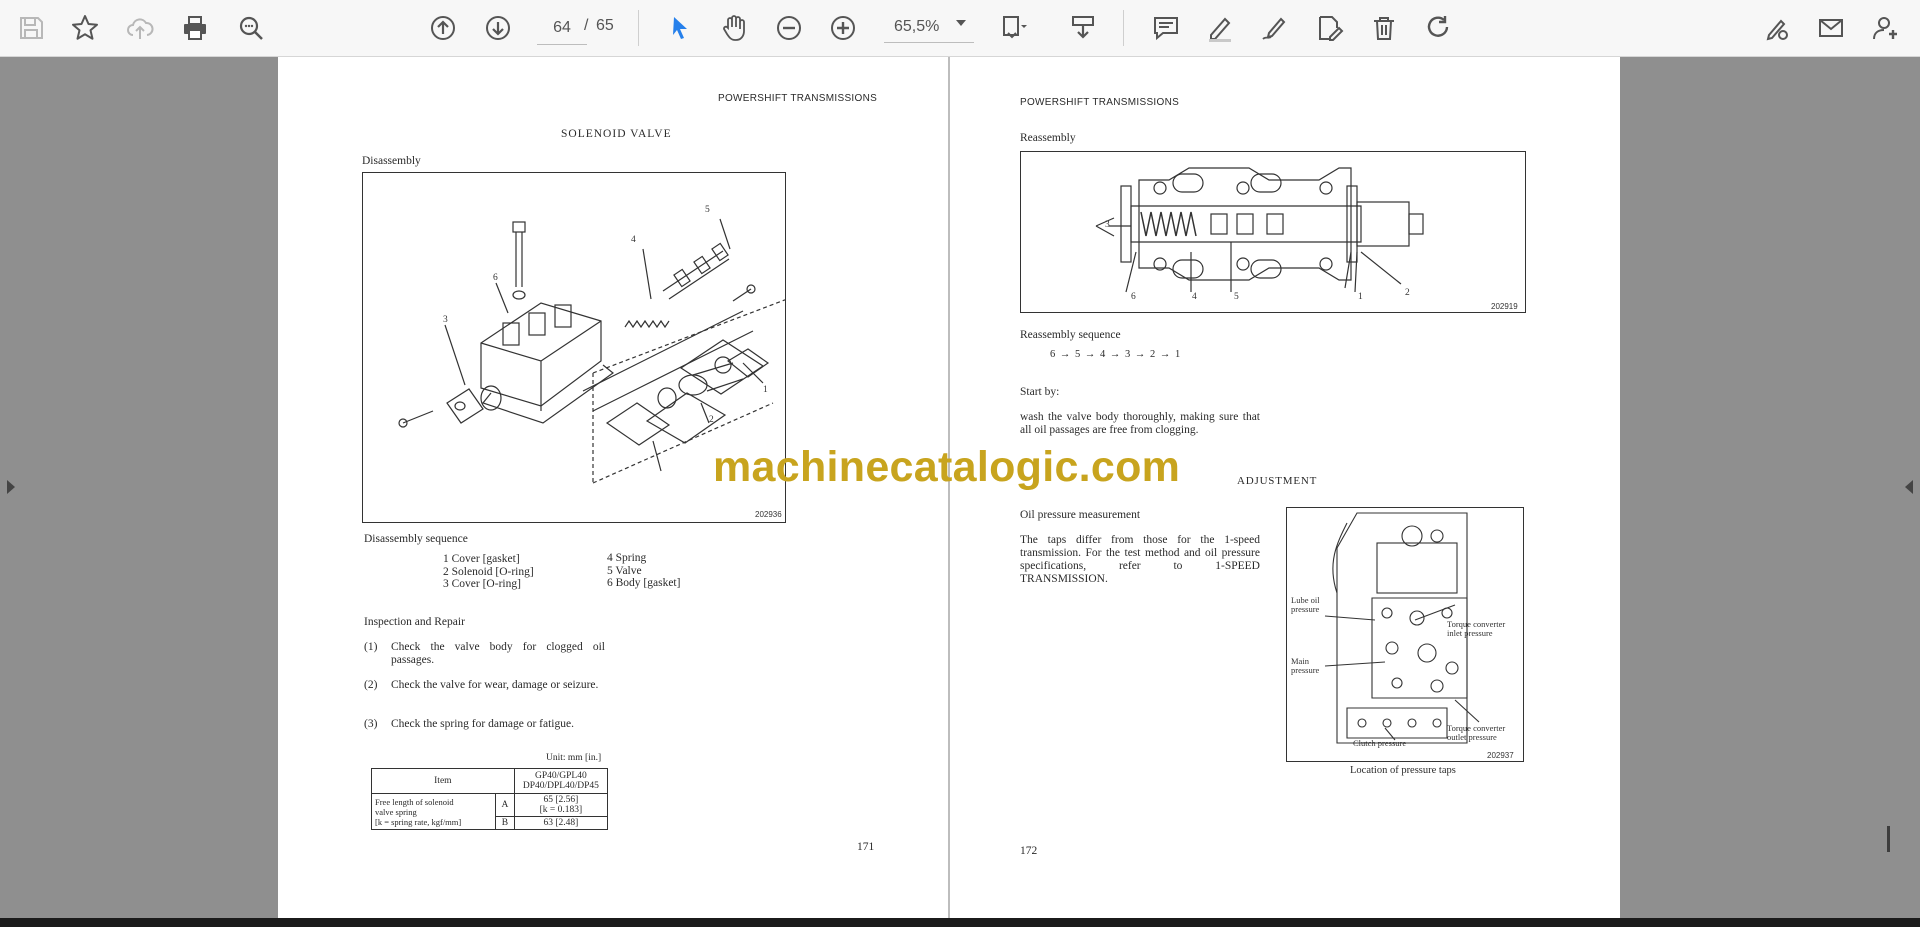  I want to click on collapse-left-panel-icon, so click(11, 487).